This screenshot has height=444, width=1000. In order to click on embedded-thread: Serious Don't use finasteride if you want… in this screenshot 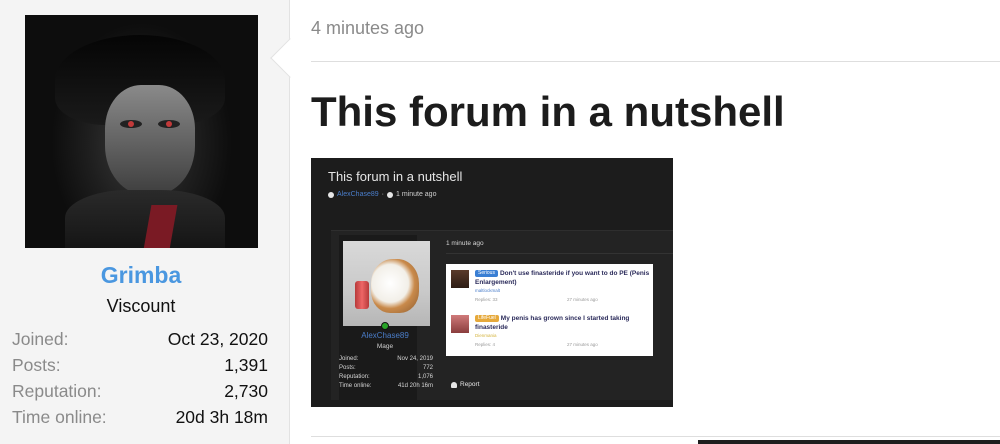, I will do `click(551, 288)`.